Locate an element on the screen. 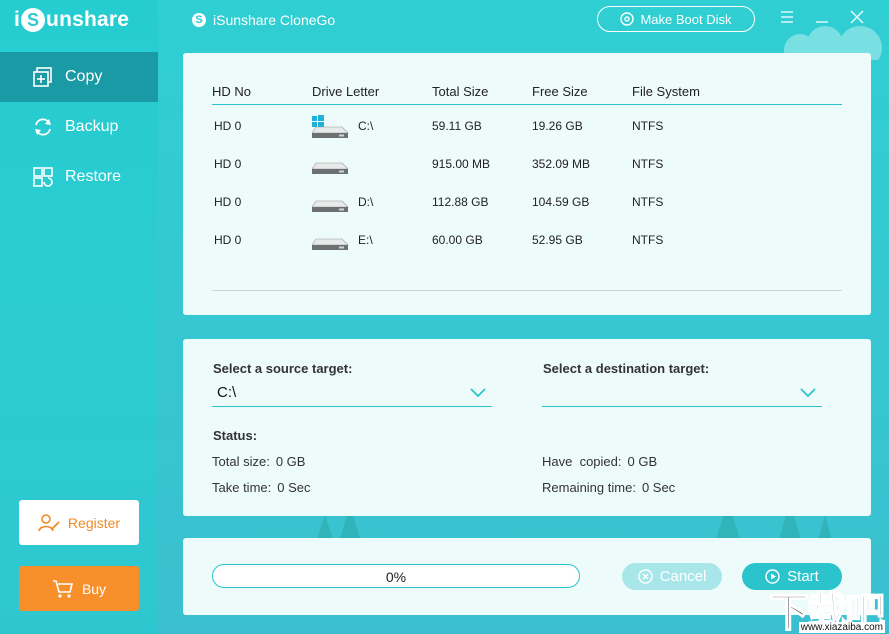  remaining-time-stat: Remaining time: 0 Sec is located at coordinates (608, 487).